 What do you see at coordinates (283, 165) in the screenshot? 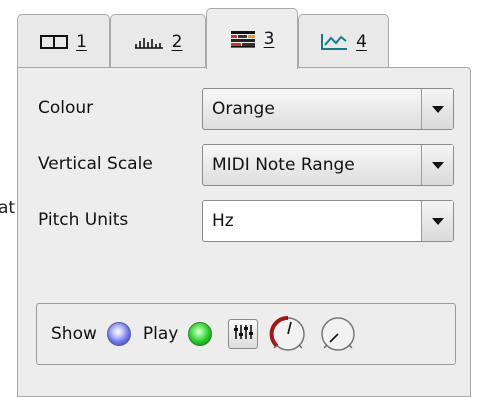
I see `vertical-scale-value: MIDI Note Range` at bounding box center [283, 165].